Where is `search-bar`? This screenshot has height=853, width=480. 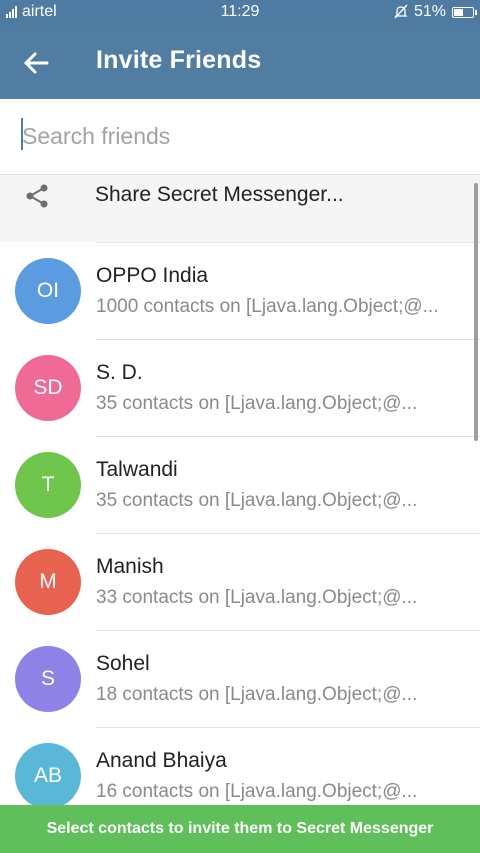
search-bar is located at coordinates (240, 137).